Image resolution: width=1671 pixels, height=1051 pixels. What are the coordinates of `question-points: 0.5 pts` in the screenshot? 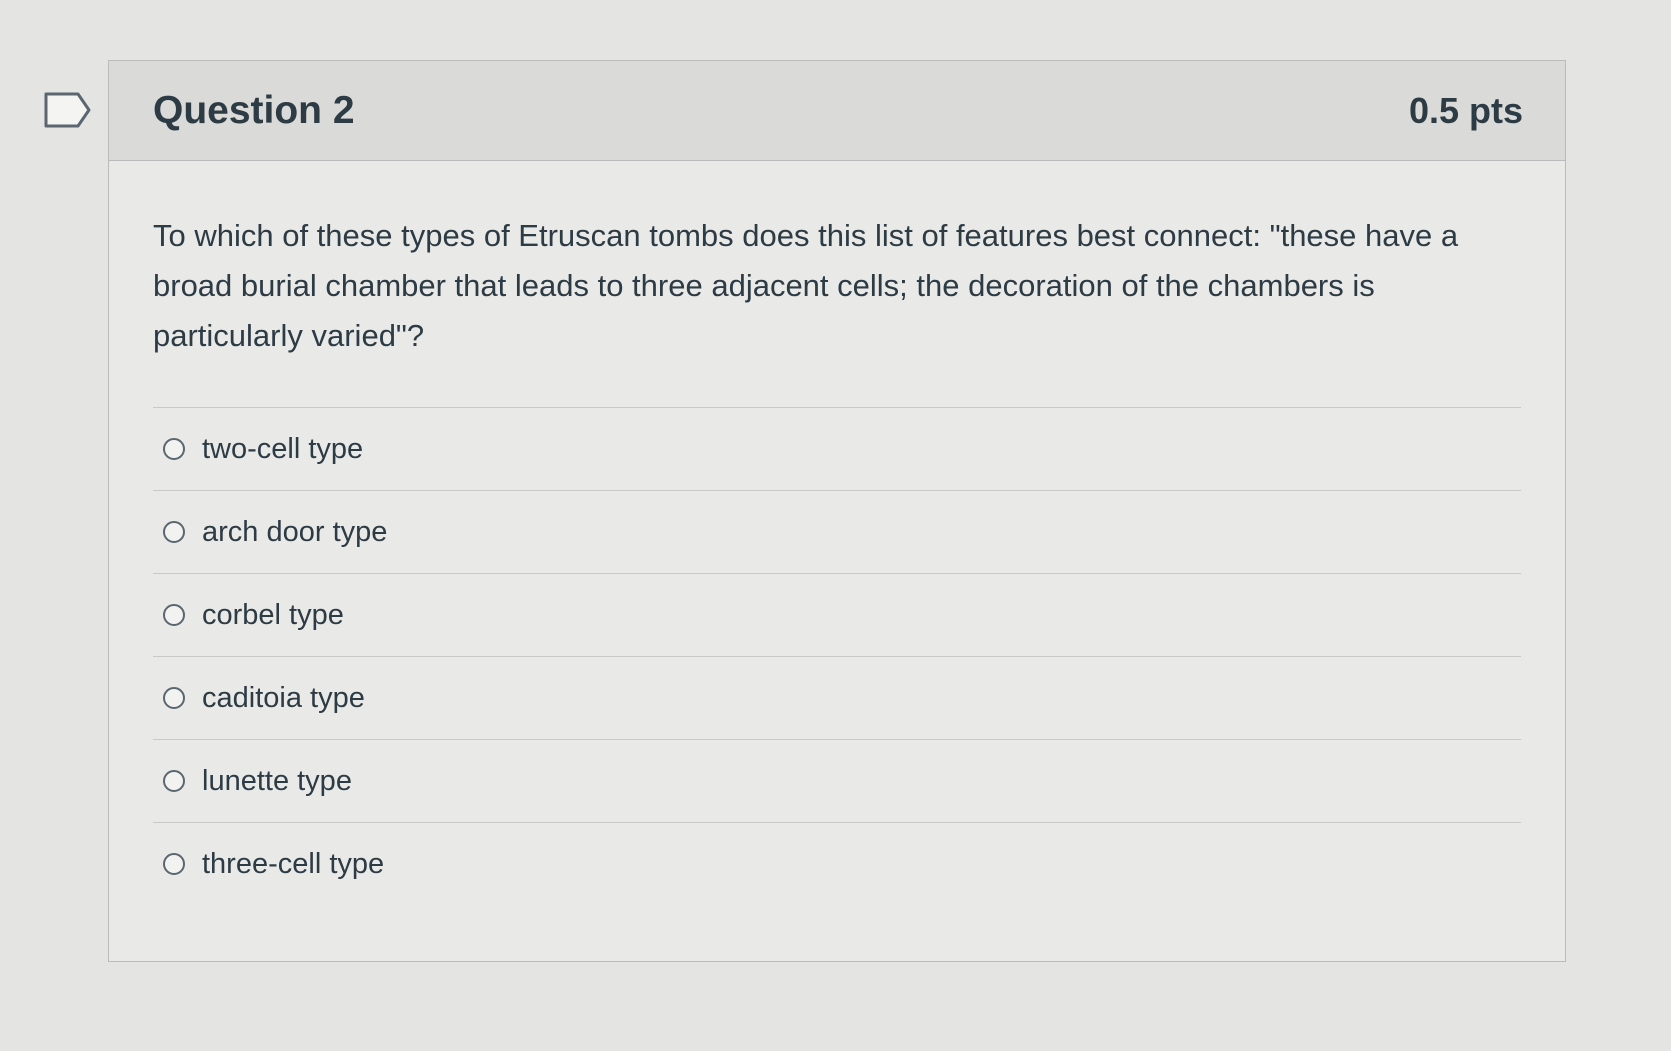 It's located at (1465, 110).